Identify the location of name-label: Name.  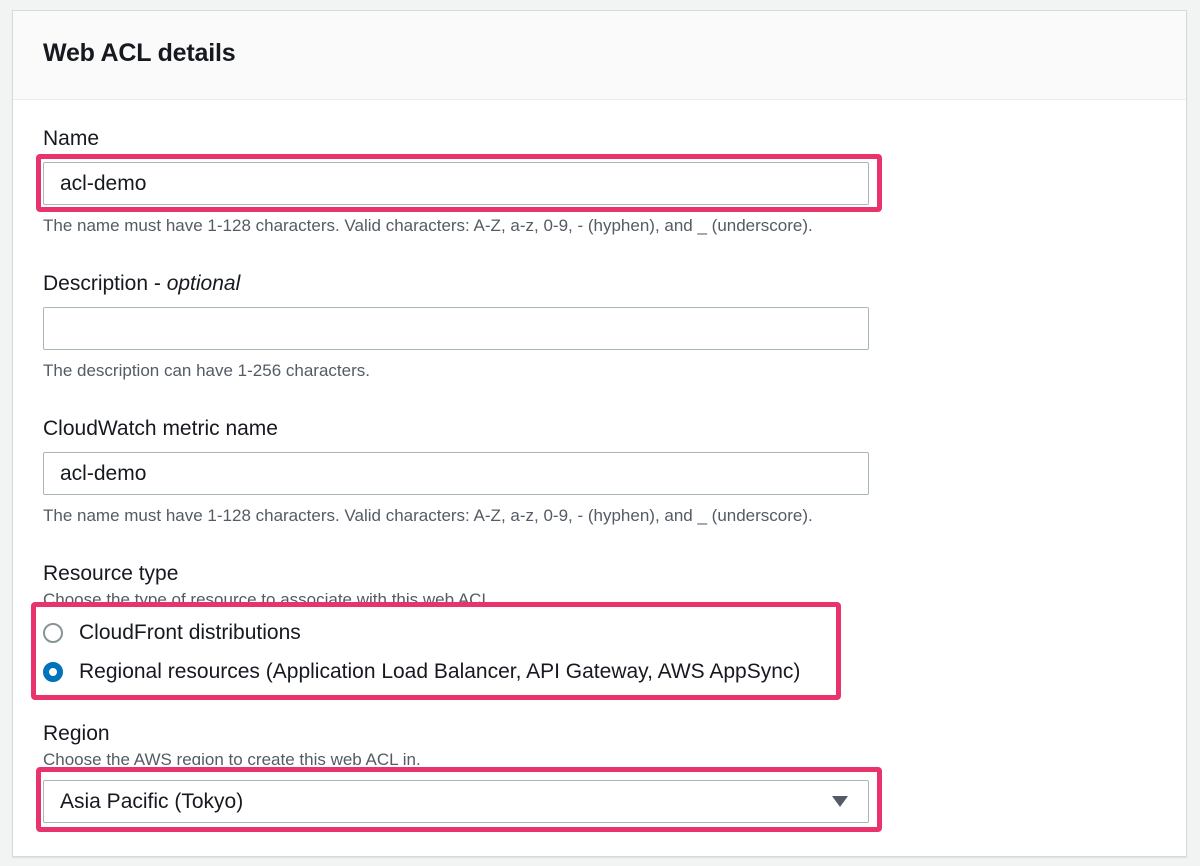
(71, 138).